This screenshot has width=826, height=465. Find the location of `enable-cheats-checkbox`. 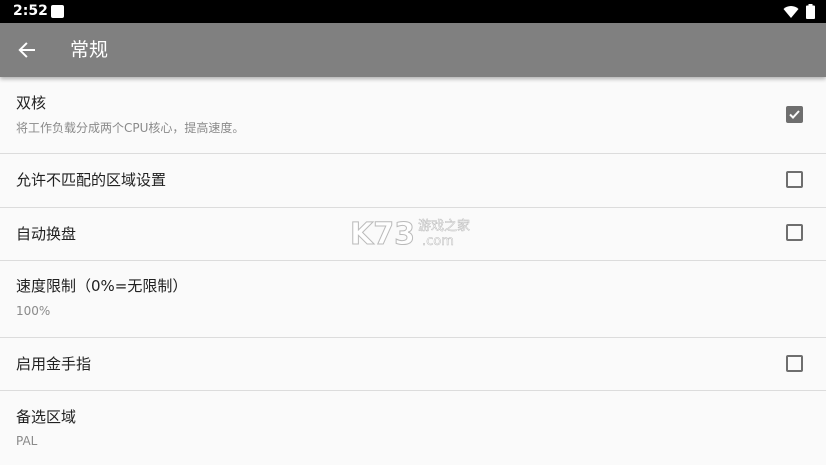

enable-cheats-checkbox is located at coordinates (794, 363).